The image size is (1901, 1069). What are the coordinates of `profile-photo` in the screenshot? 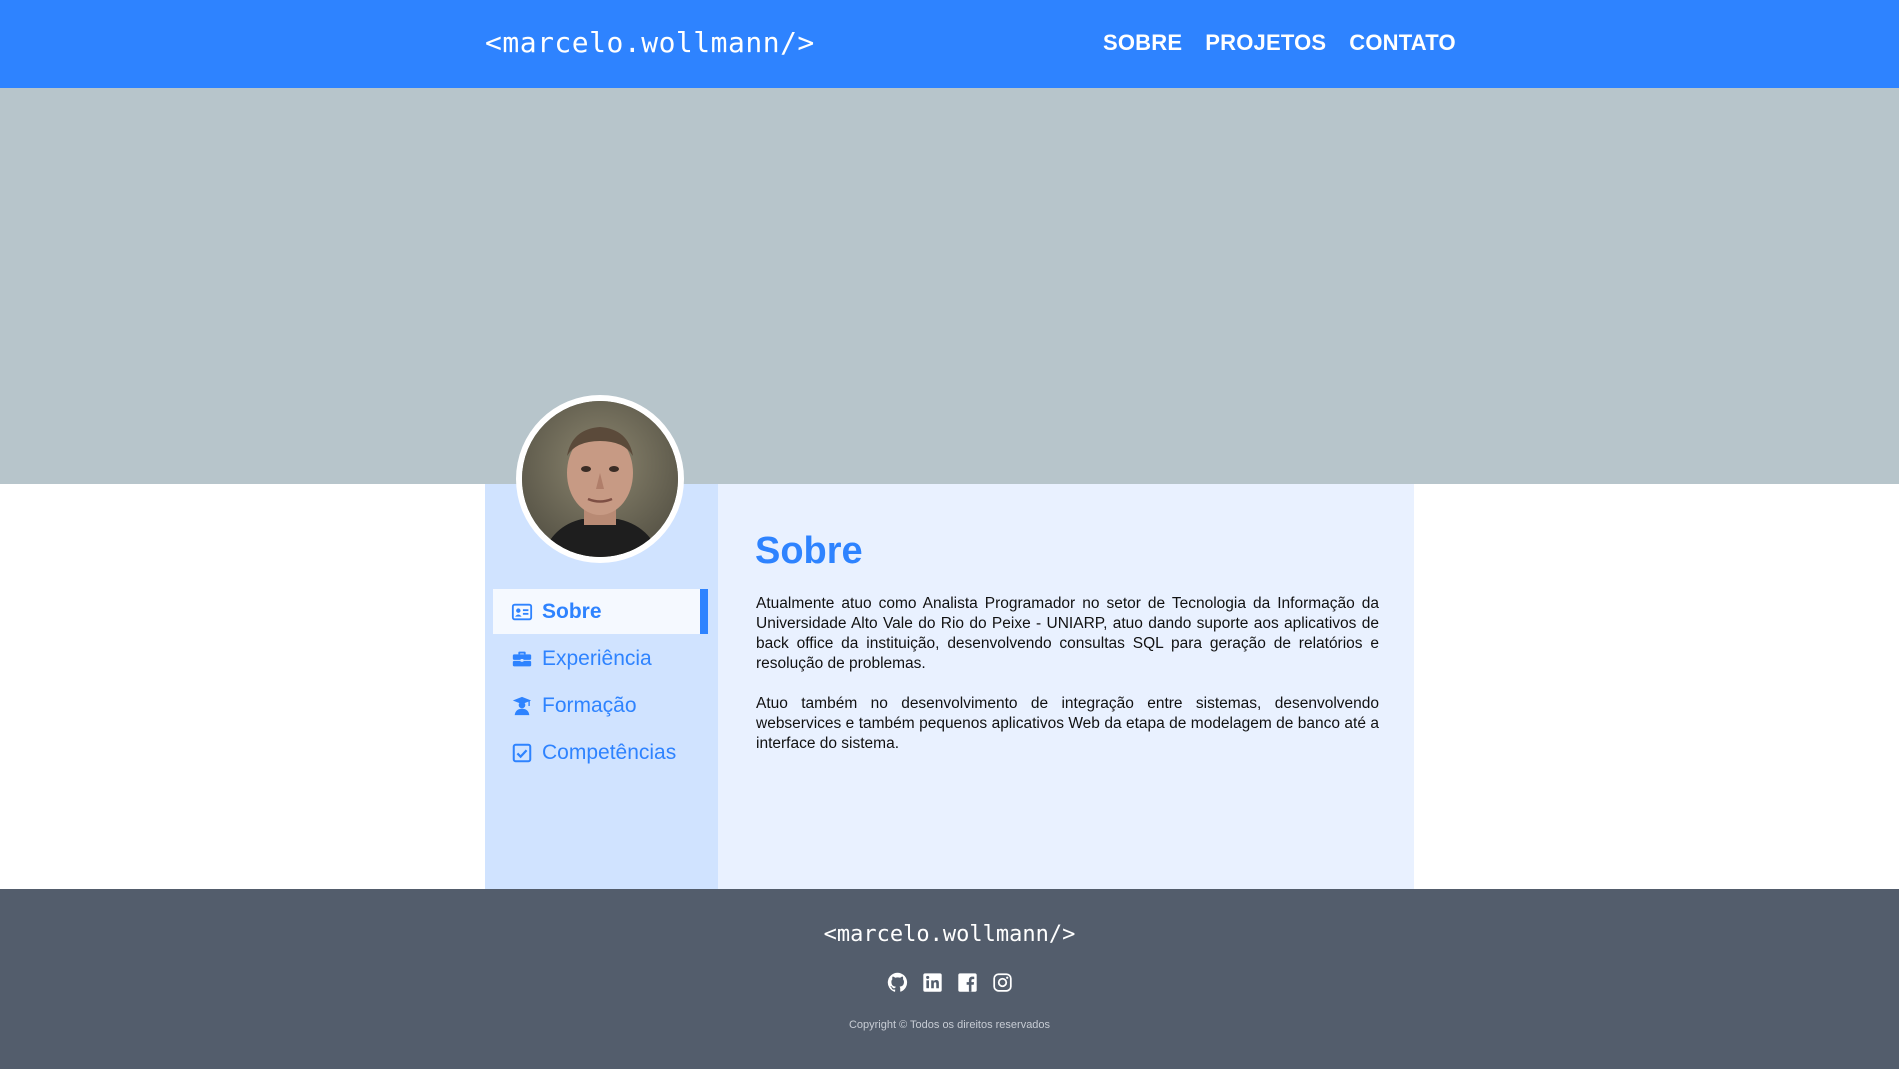 It's located at (600, 479).